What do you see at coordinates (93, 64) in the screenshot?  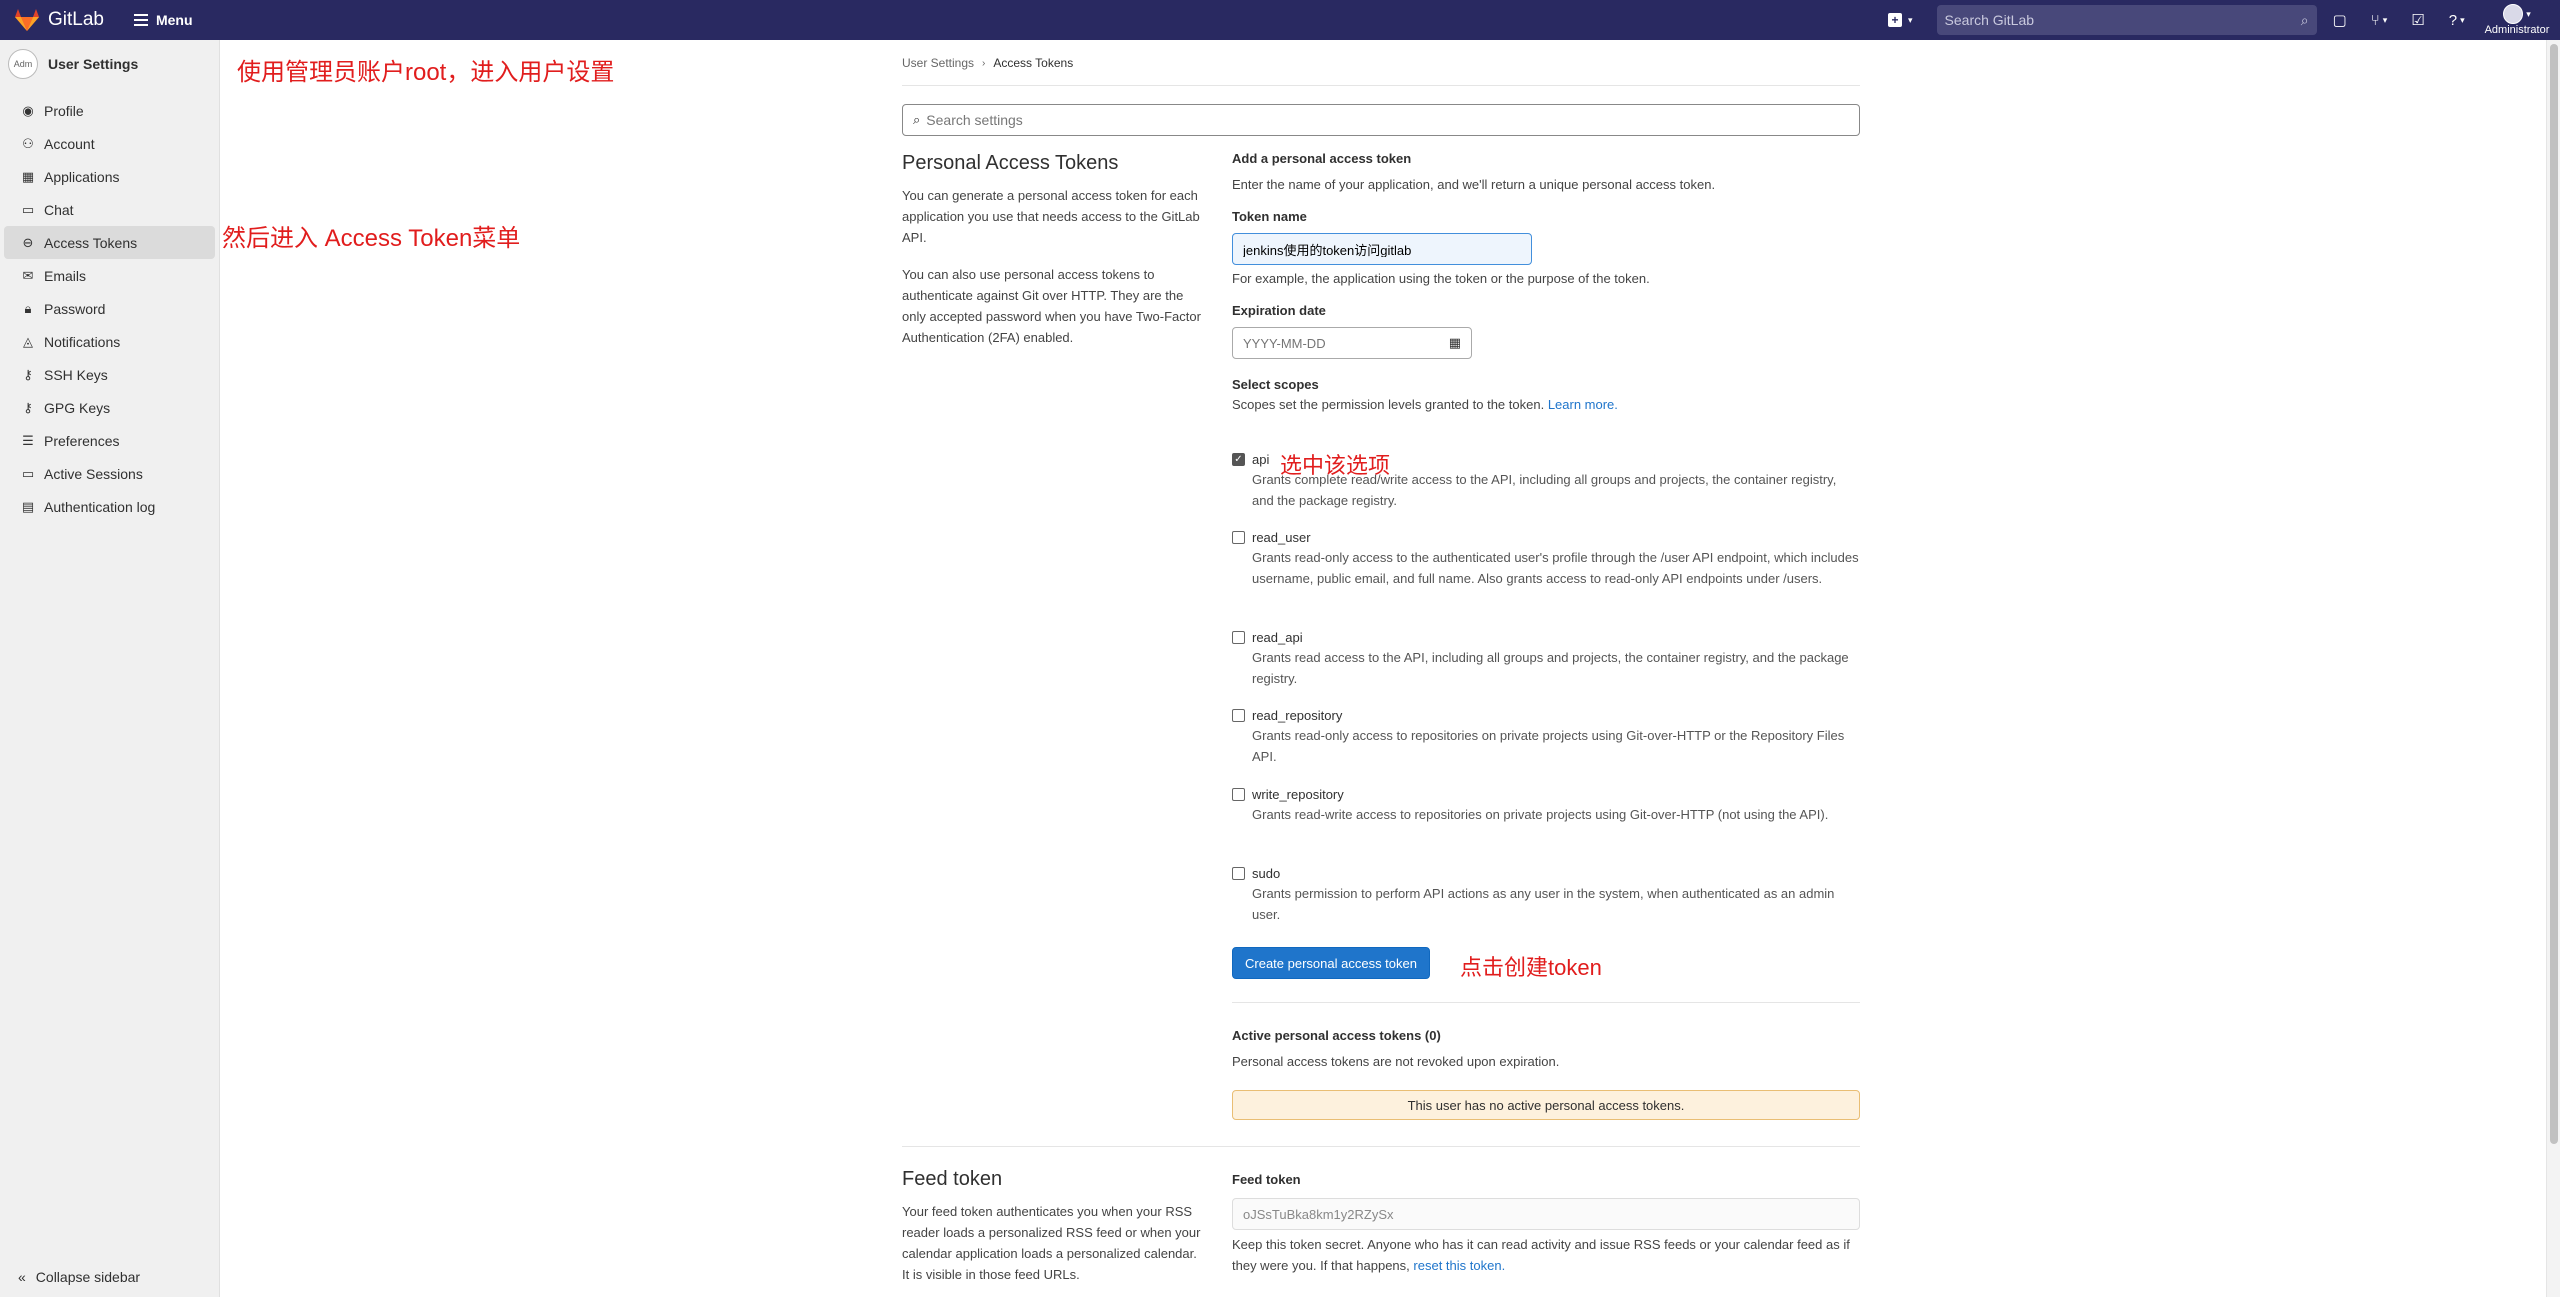 I see `sidebar-title: User Settings` at bounding box center [93, 64].